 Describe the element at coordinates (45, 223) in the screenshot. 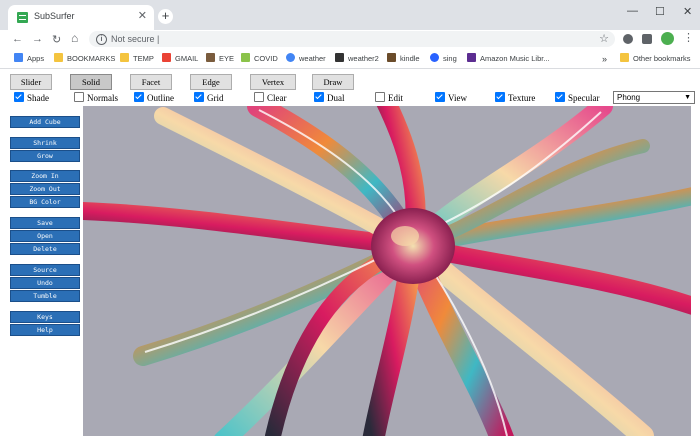

I see `save-button: Save` at that location.